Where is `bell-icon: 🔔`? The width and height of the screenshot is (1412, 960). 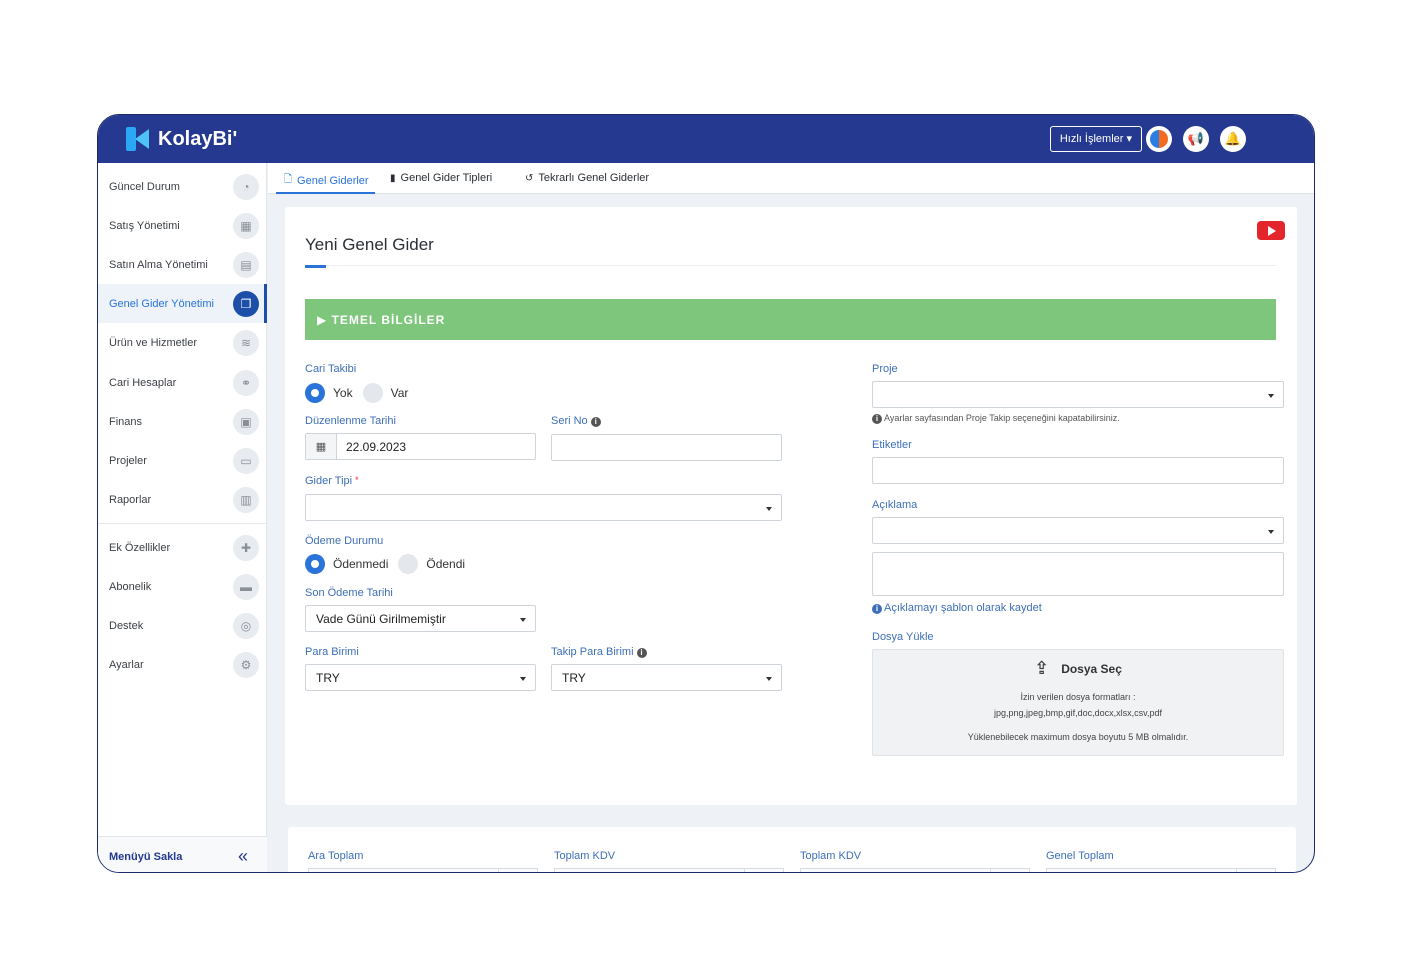
bell-icon: 🔔 is located at coordinates (1233, 139).